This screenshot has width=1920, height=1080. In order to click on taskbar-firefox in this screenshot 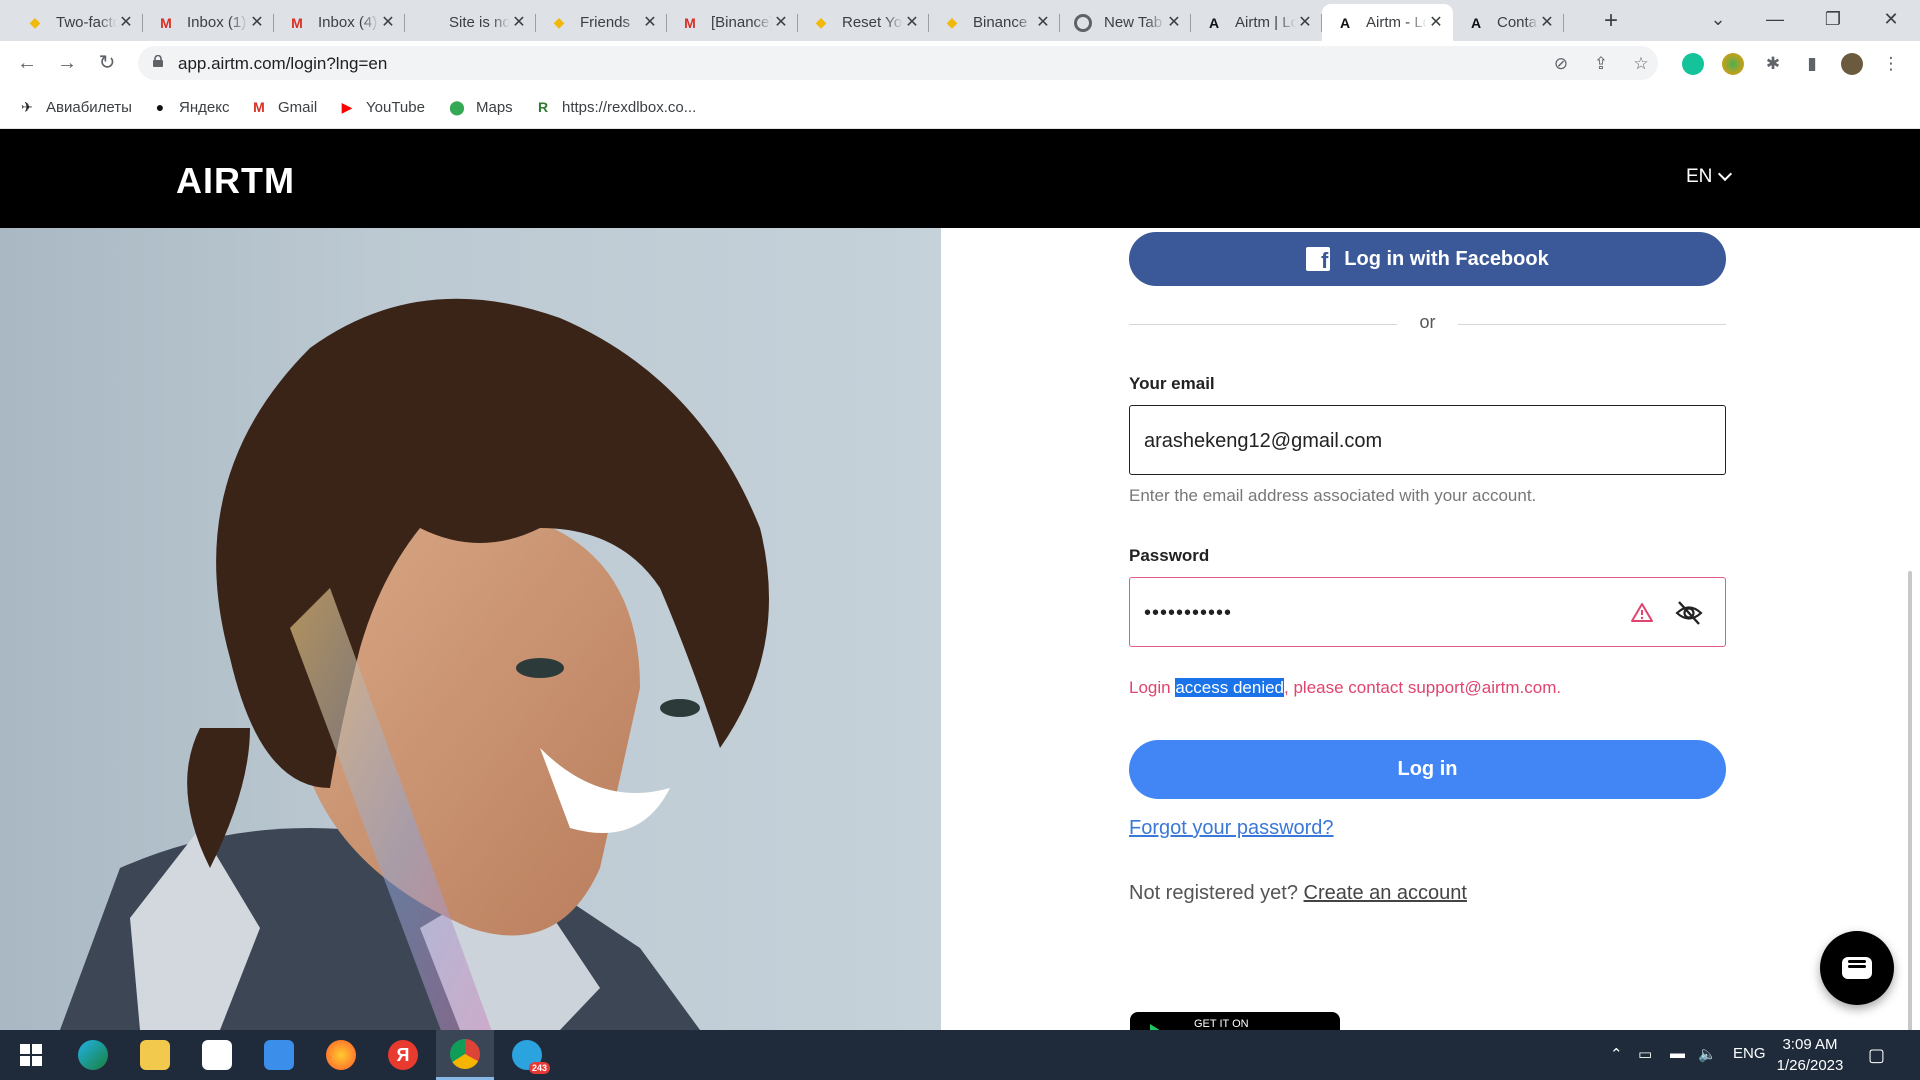, I will do `click(341, 1055)`.